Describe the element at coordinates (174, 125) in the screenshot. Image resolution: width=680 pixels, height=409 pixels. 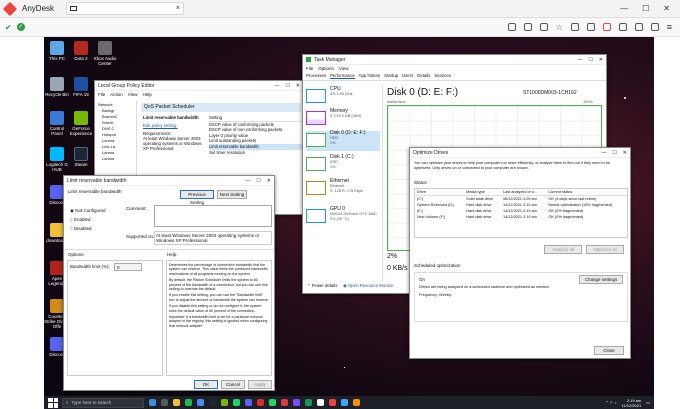
I see `gpe-edit-link: Edit policy setting.` at that location.